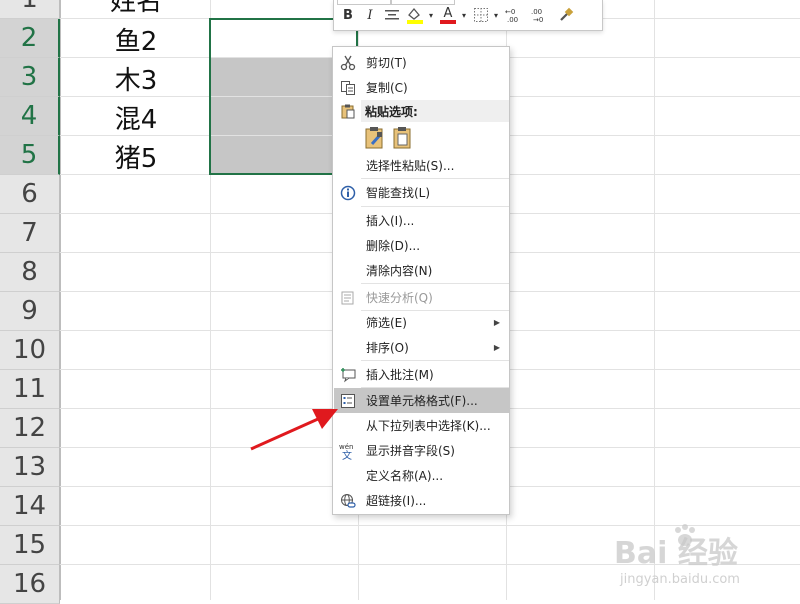  I want to click on menu-label: 显示拼音字段(S), so click(410, 451).